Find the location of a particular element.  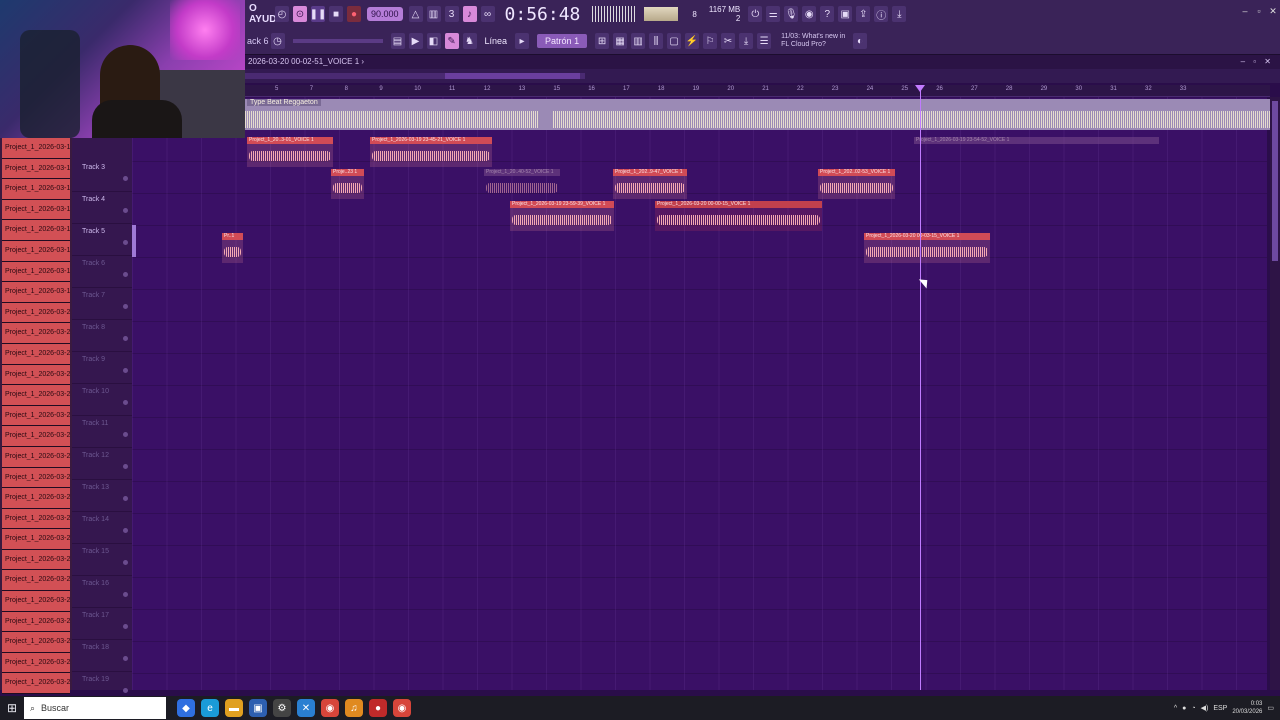

edge-icon: e is located at coordinates (210, 708).